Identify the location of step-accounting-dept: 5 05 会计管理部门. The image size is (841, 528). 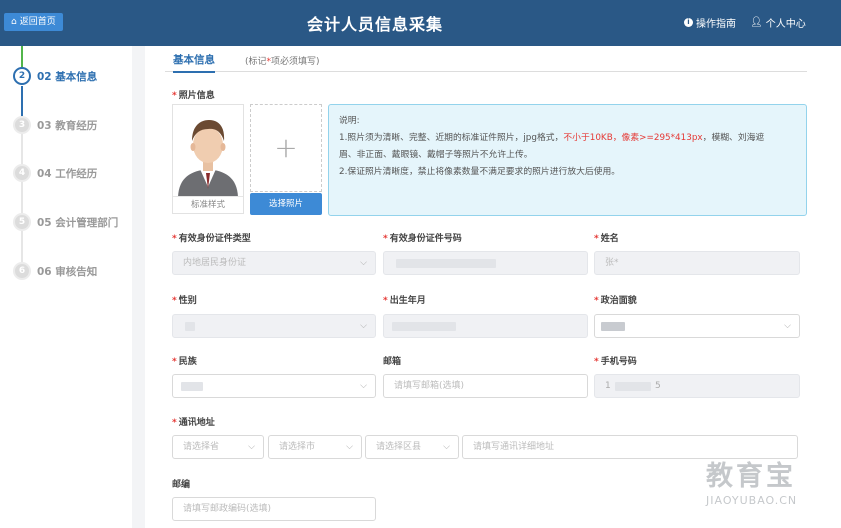
(65, 222).